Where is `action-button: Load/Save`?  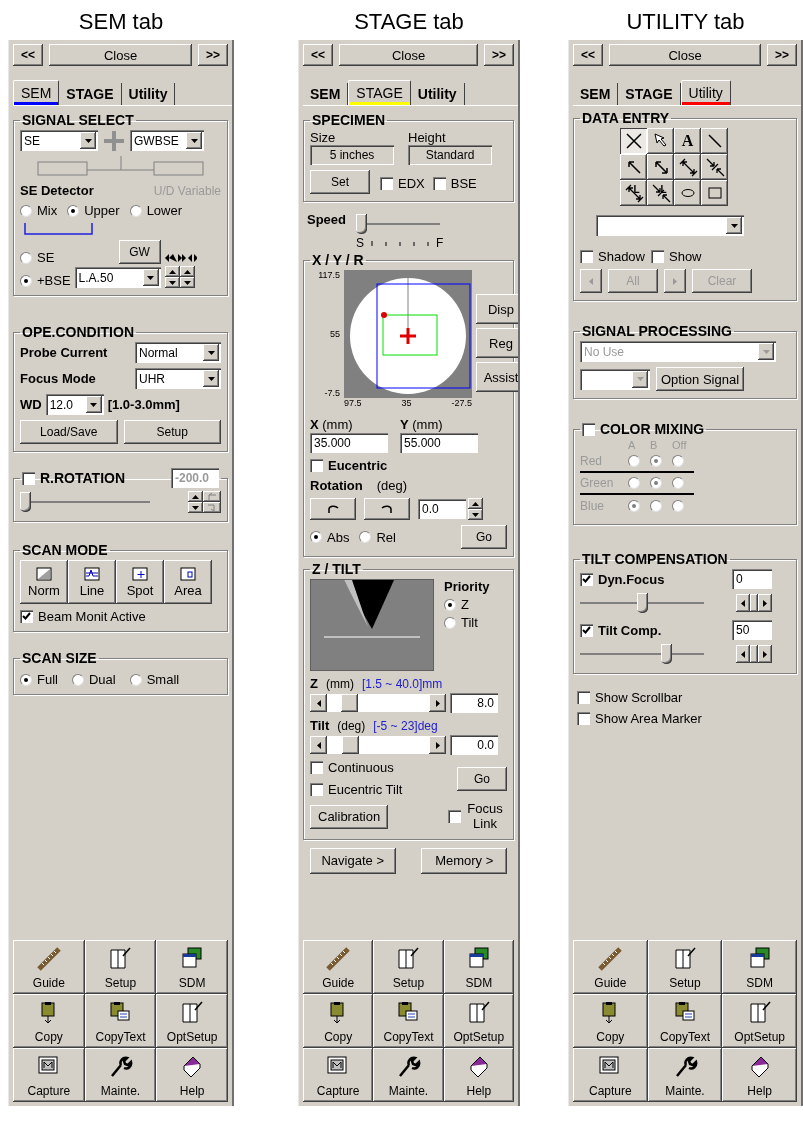 action-button: Load/Save is located at coordinates (69, 432).